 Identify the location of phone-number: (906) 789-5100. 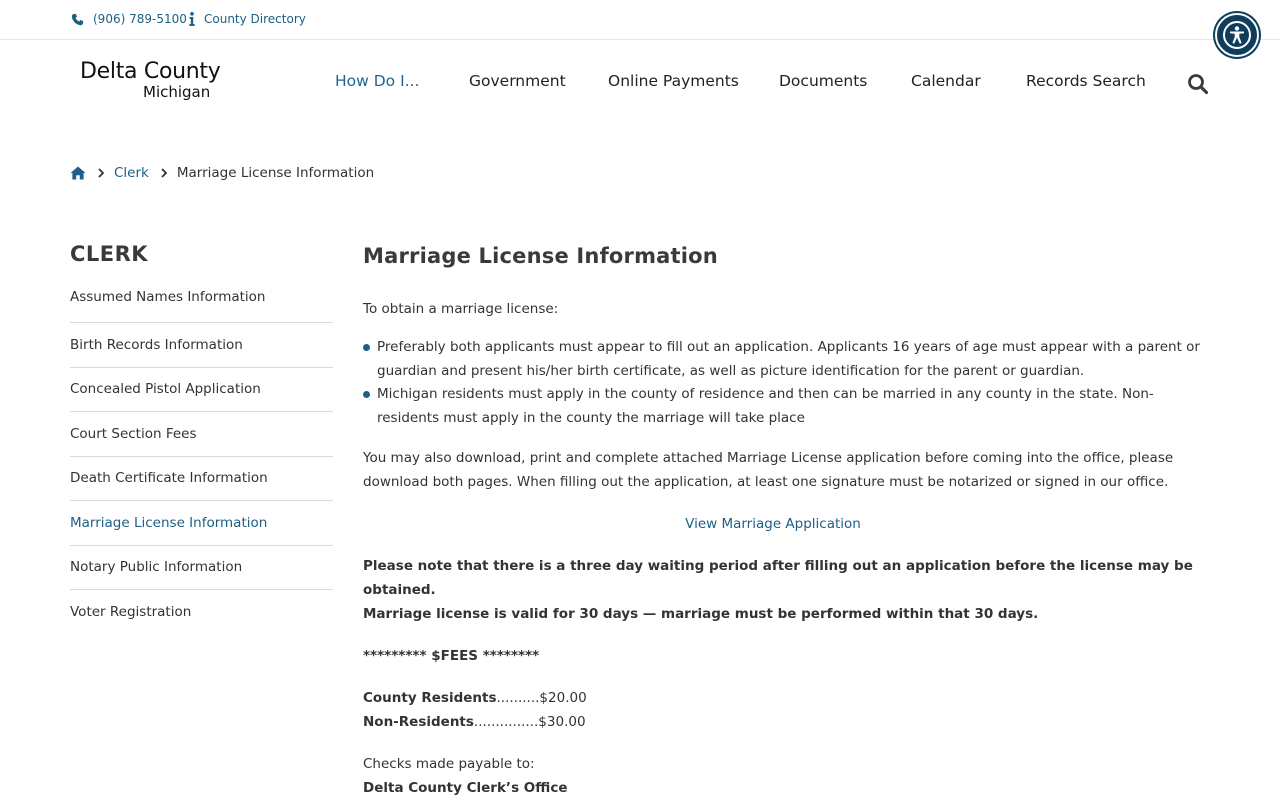
(140, 19).